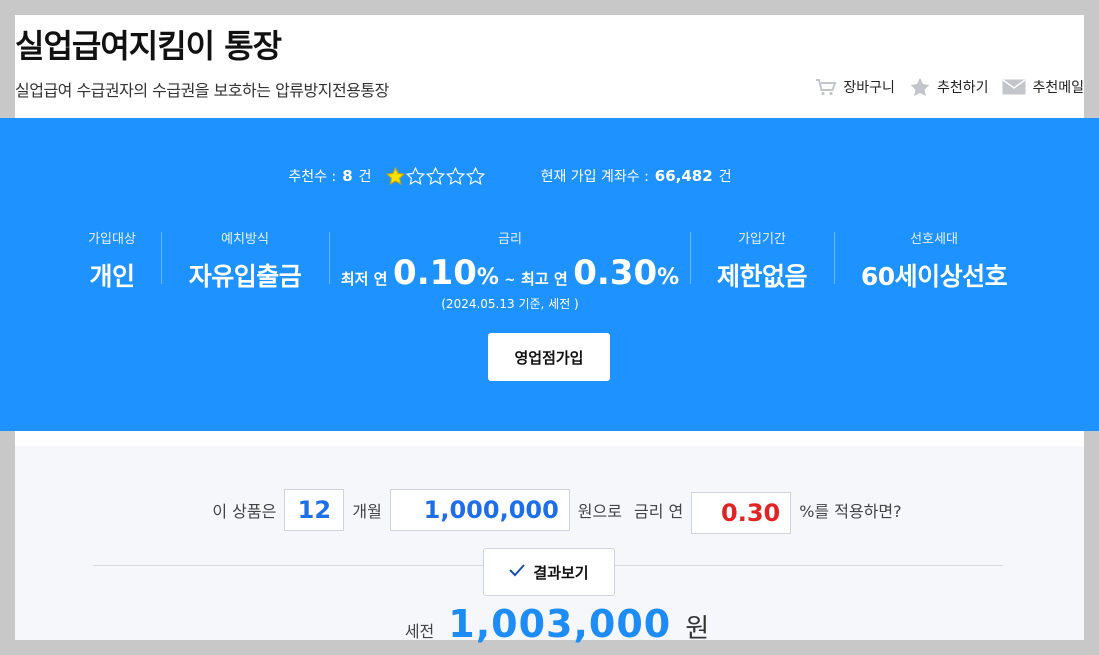 The height and width of the screenshot is (655, 1099). What do you see at coordinates (934, 276) in the screenshot?
I see `preferred-value: 60세이상선호` at bounding box center [934, 276].